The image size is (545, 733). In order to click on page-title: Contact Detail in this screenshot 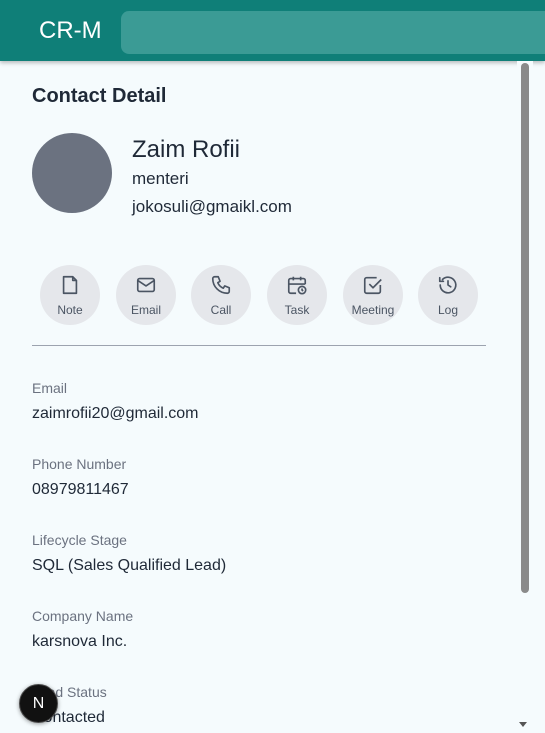, I will do `click(99, 96)`.